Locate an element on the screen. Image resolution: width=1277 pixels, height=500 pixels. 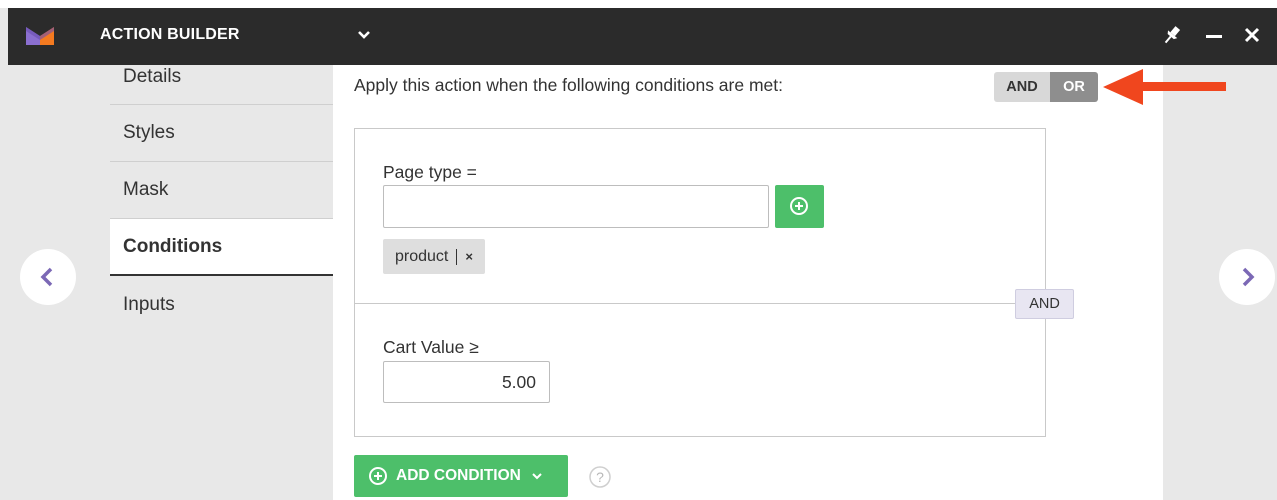
toggle-and-button: AND is located at coordinates (1022, 87).